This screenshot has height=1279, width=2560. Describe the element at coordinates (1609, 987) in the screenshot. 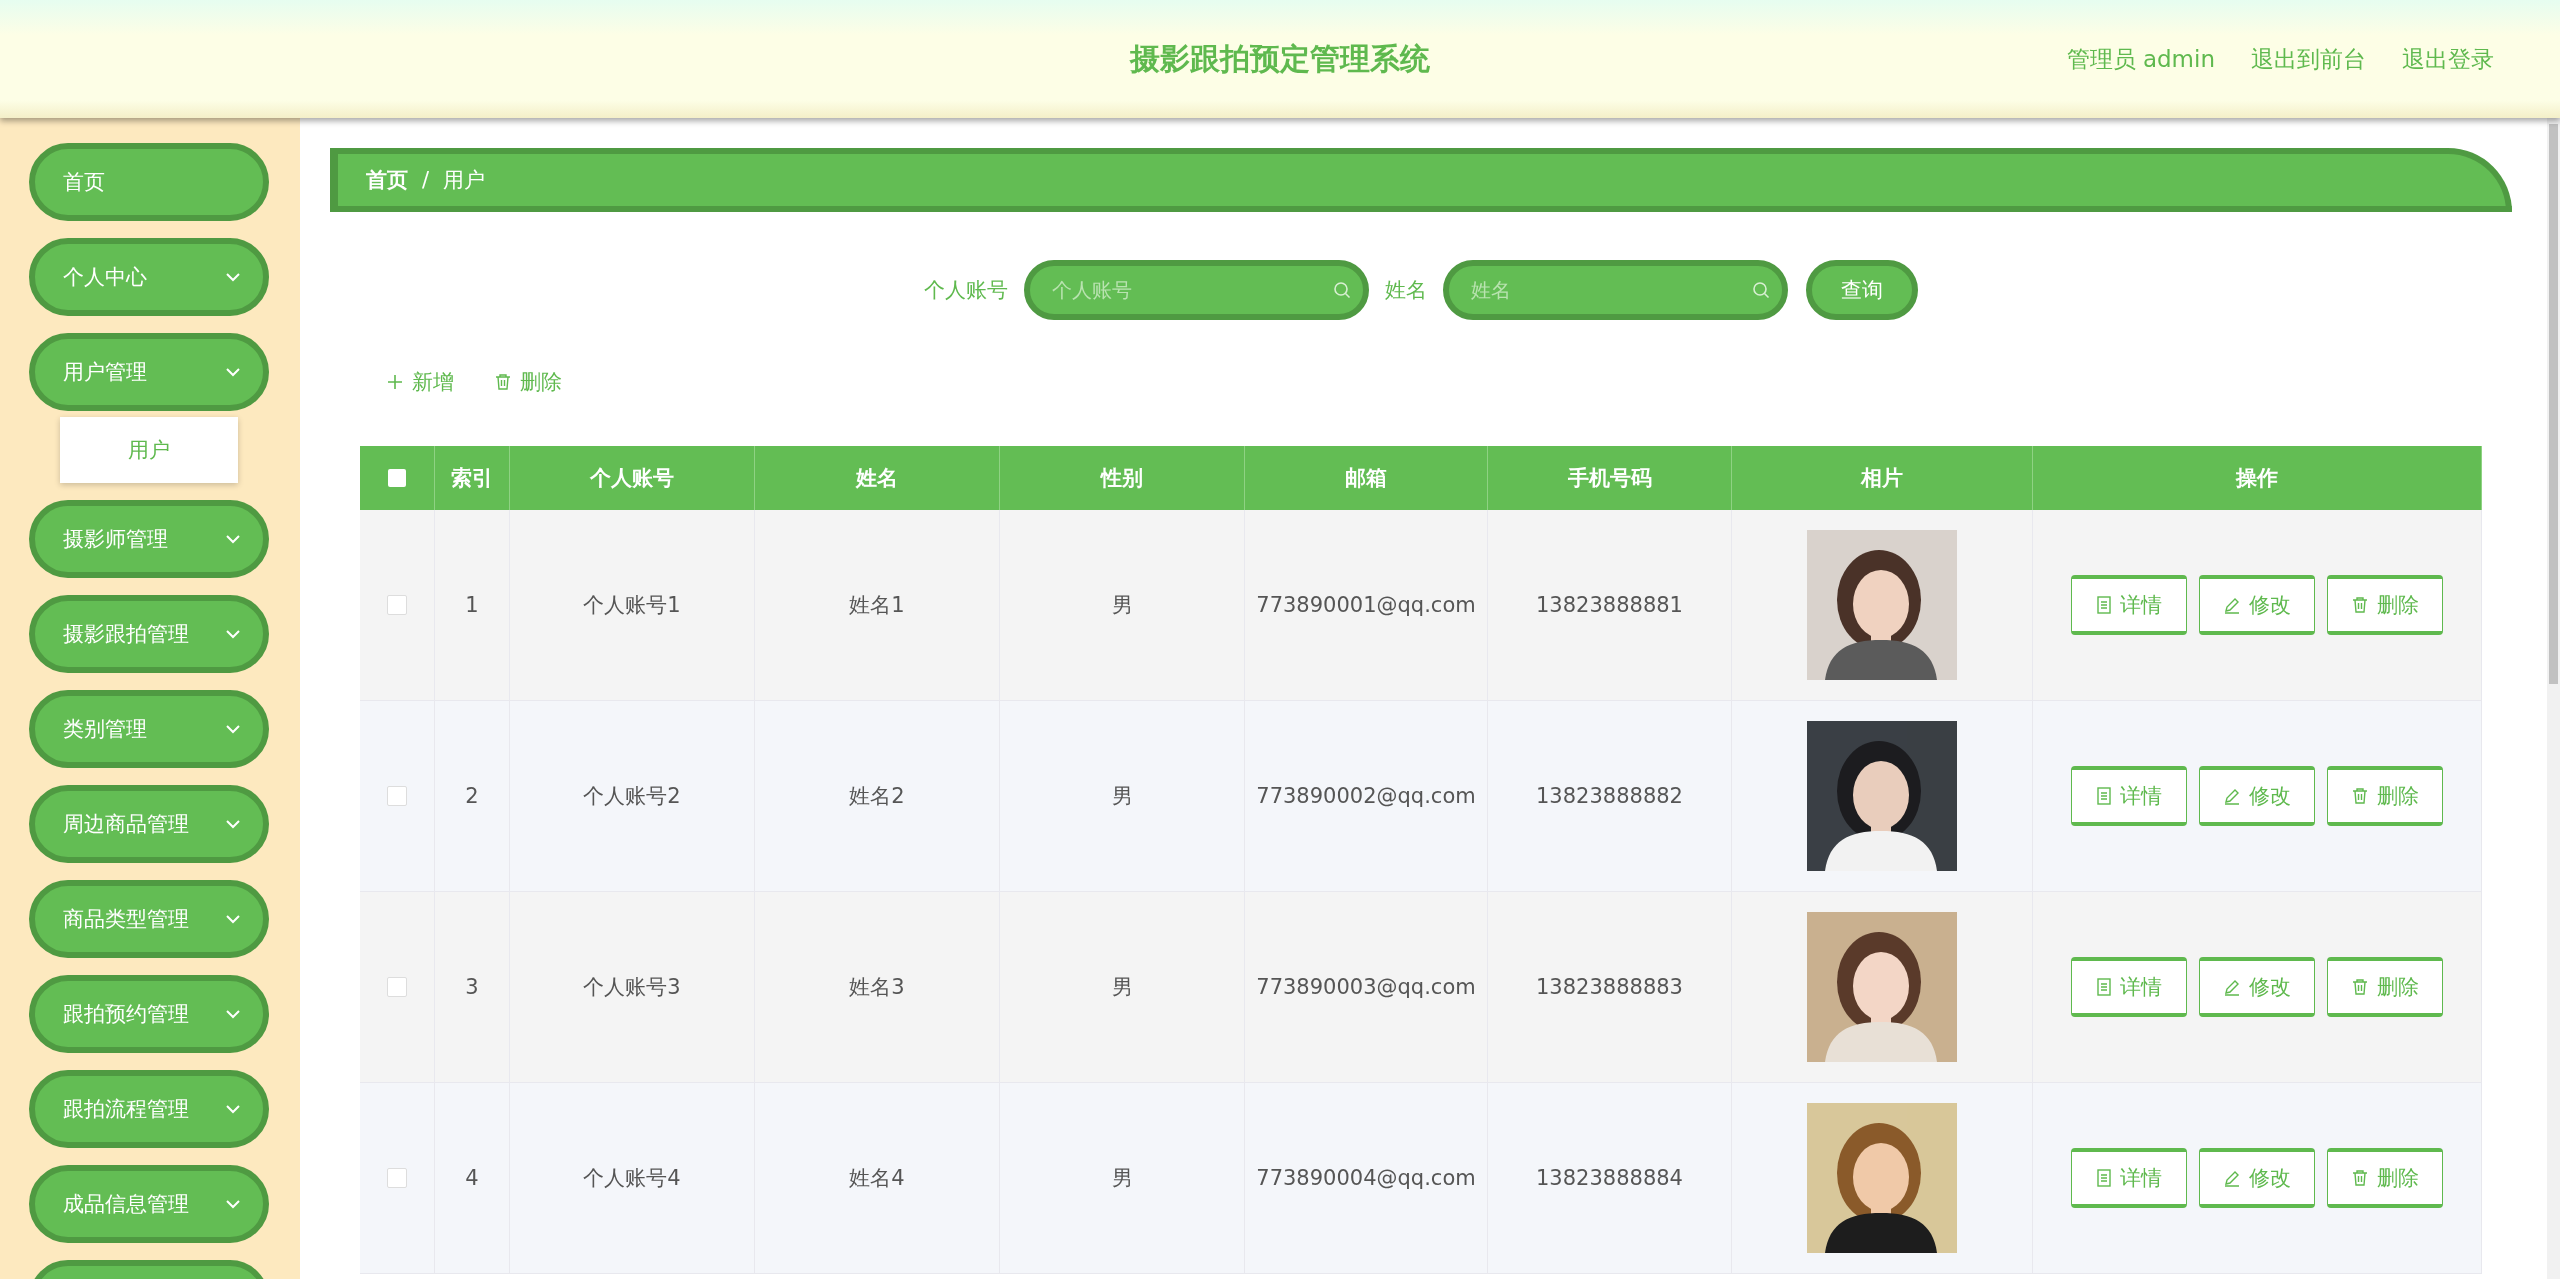

I see `table-cell: 13823888883` at that location.